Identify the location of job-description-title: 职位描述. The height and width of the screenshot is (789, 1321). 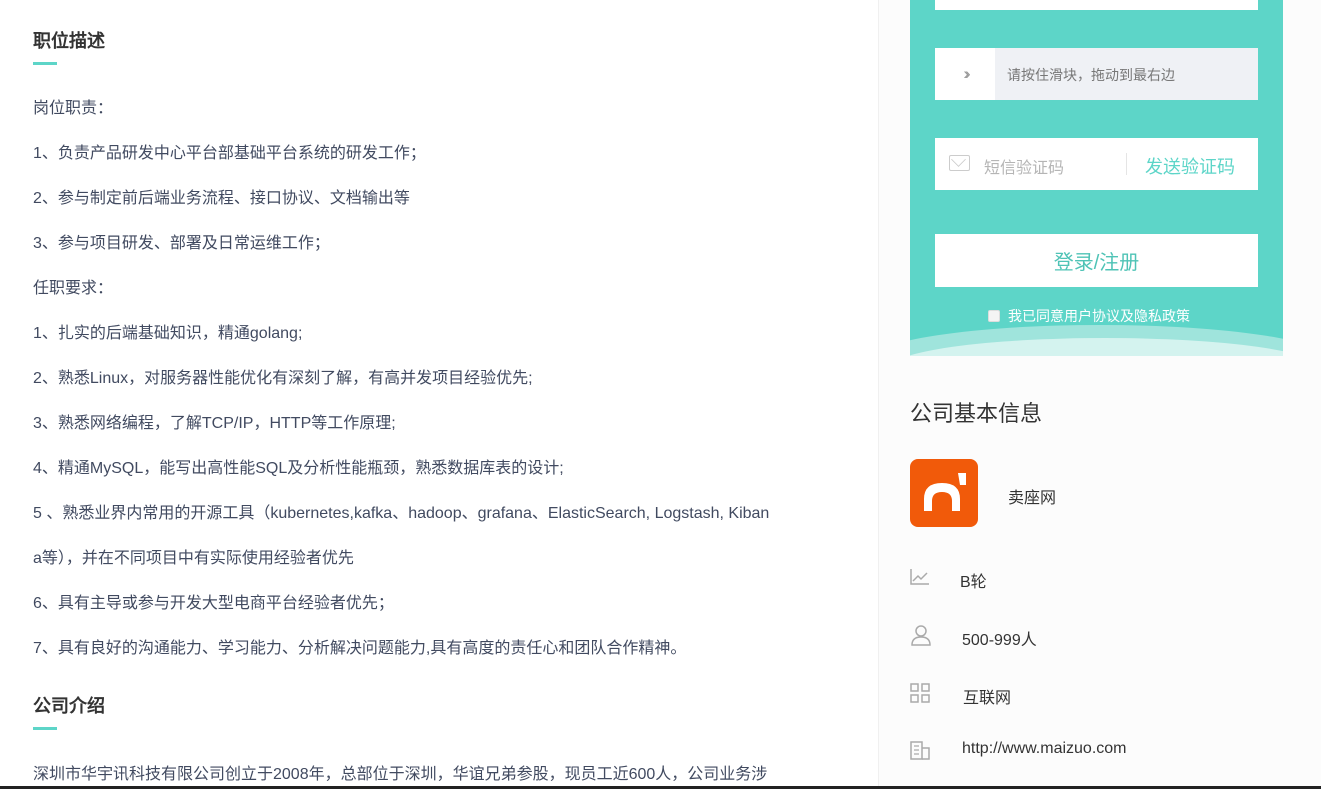
(69, 41).